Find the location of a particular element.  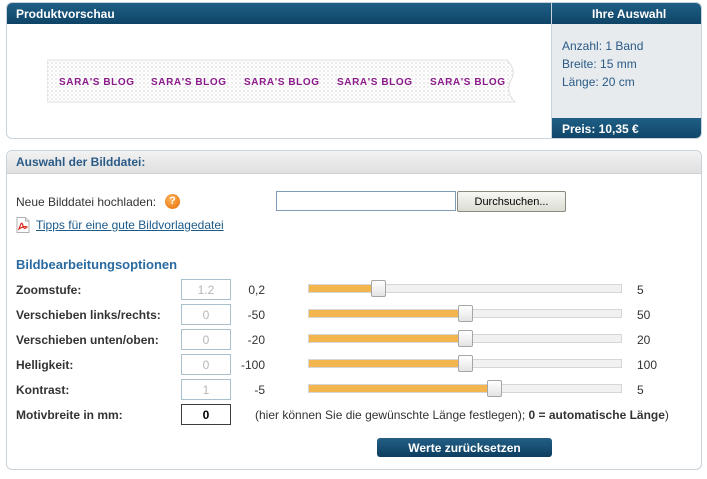

option-row-shift-horizontal: Verschieben links/rechts: 0 -50 50 is located at coordinates (354, 315).